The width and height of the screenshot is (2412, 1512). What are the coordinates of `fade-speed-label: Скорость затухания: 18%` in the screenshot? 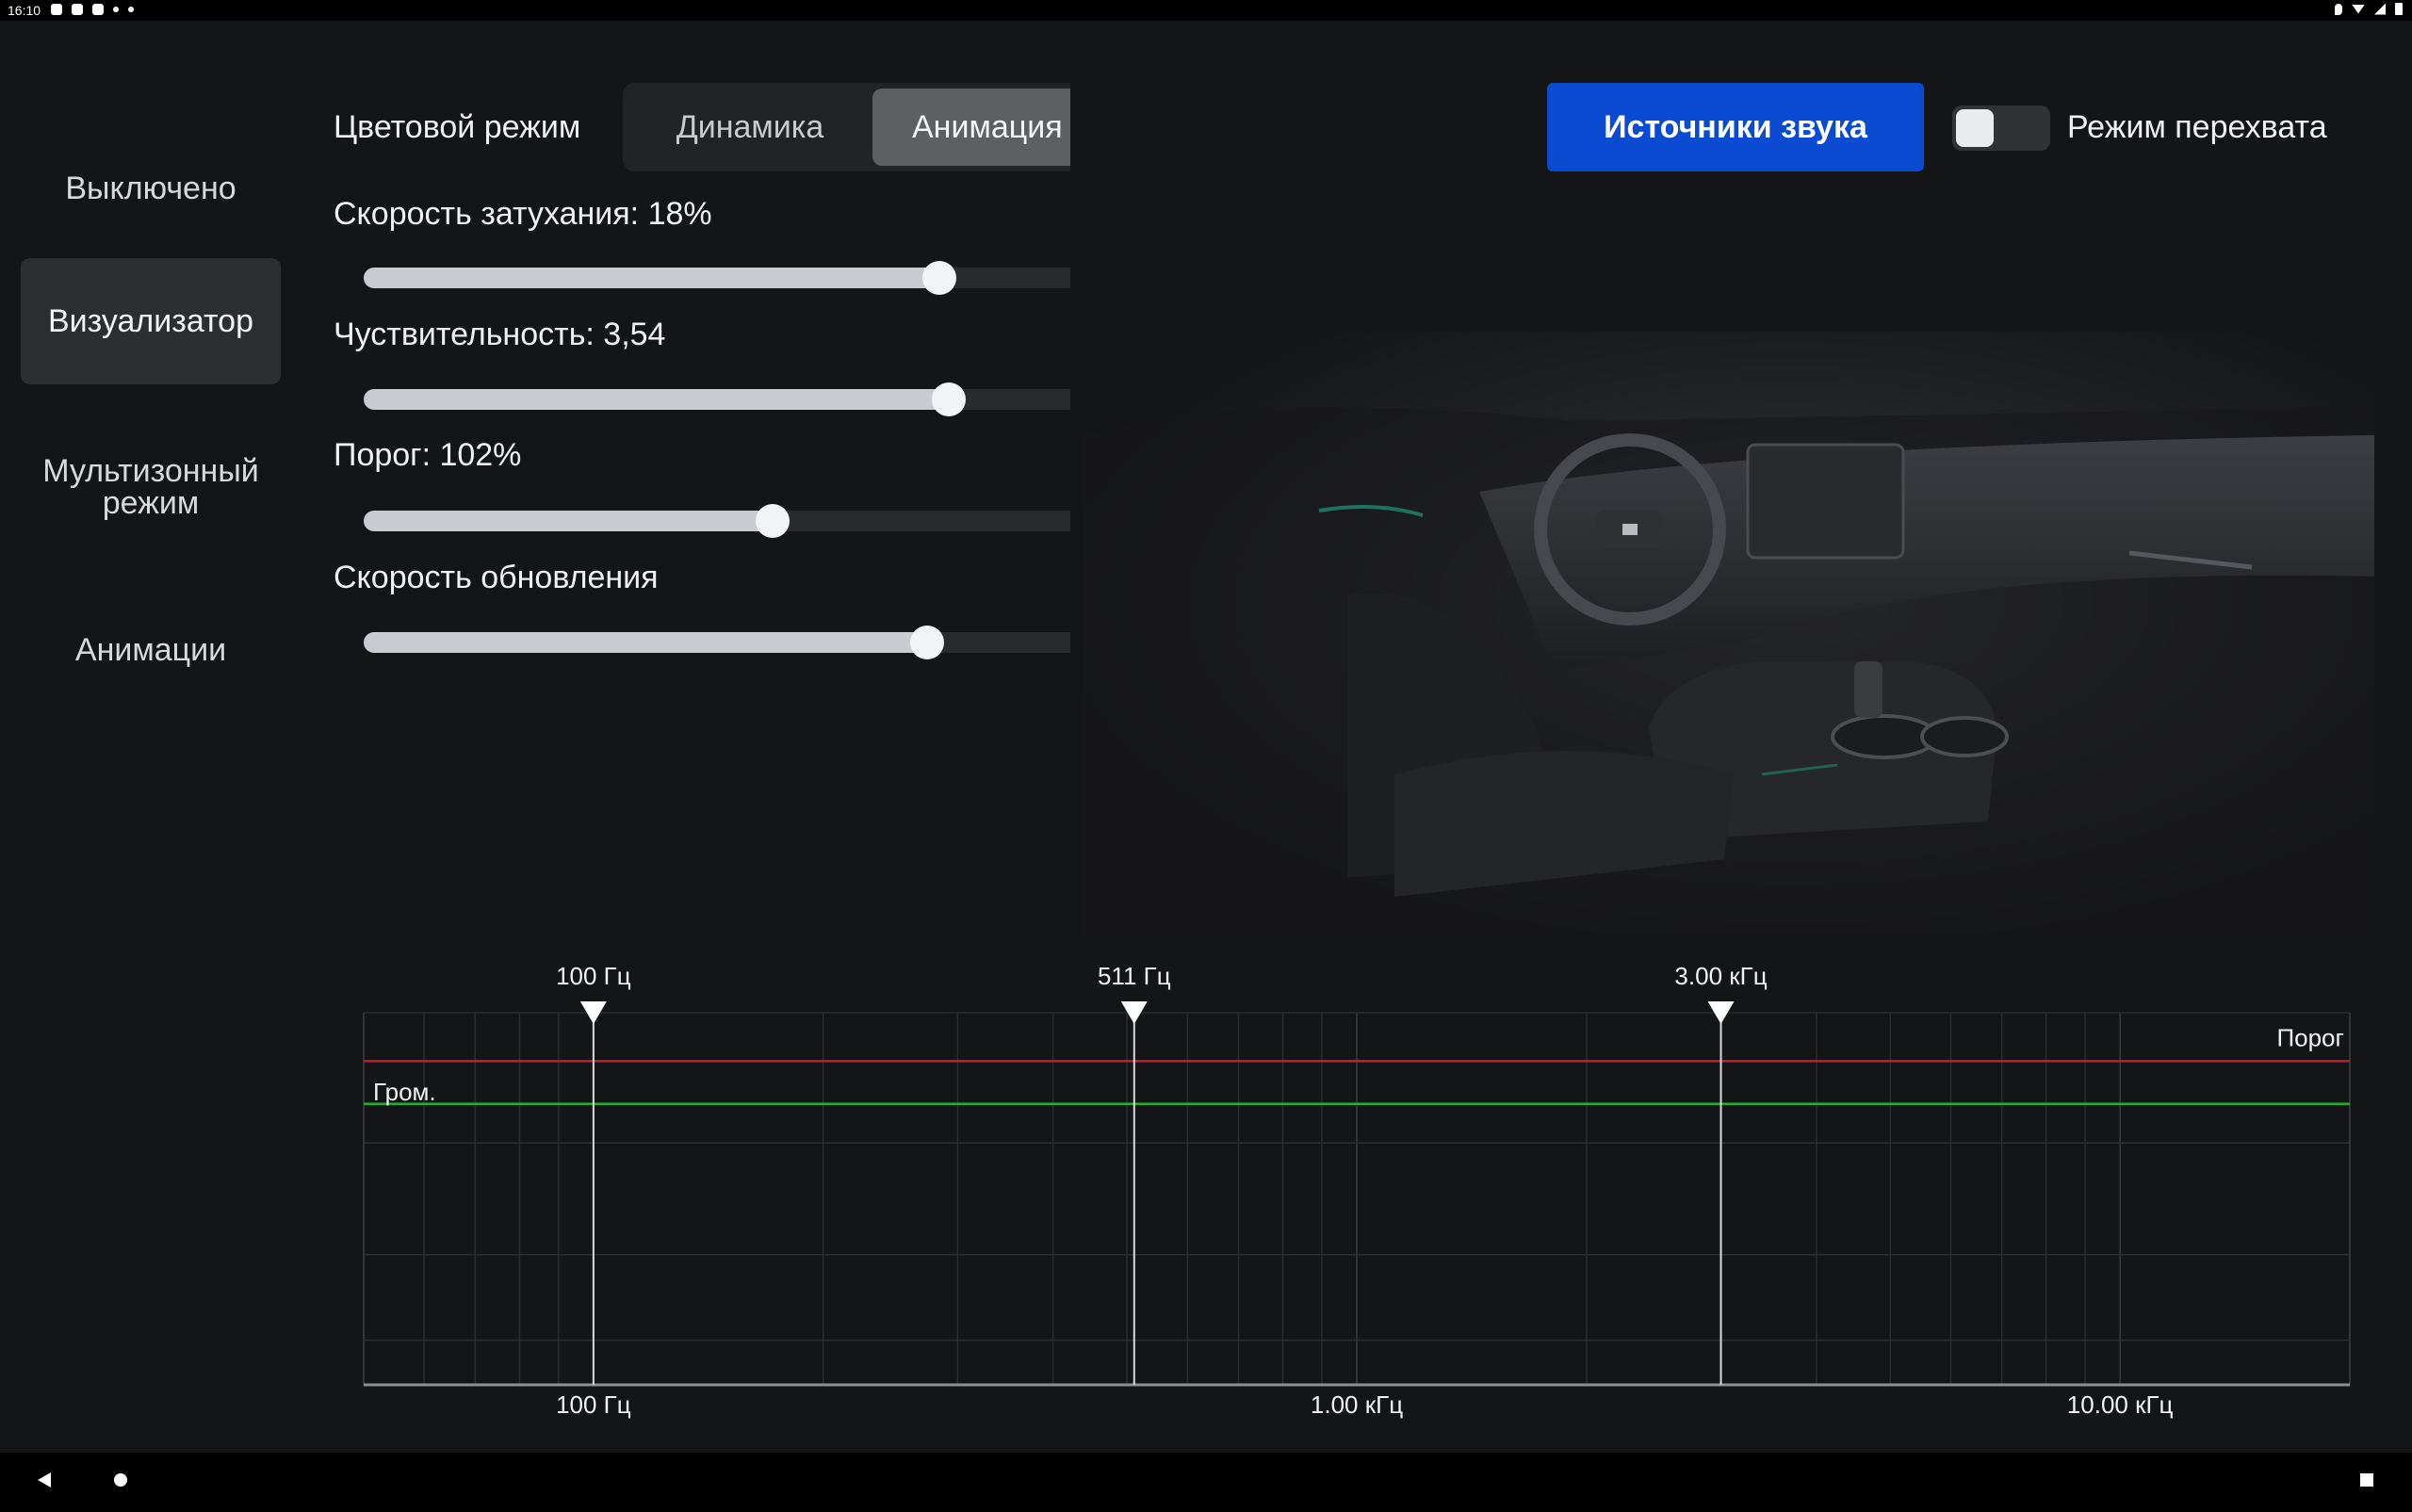 It's located at (523, 214).